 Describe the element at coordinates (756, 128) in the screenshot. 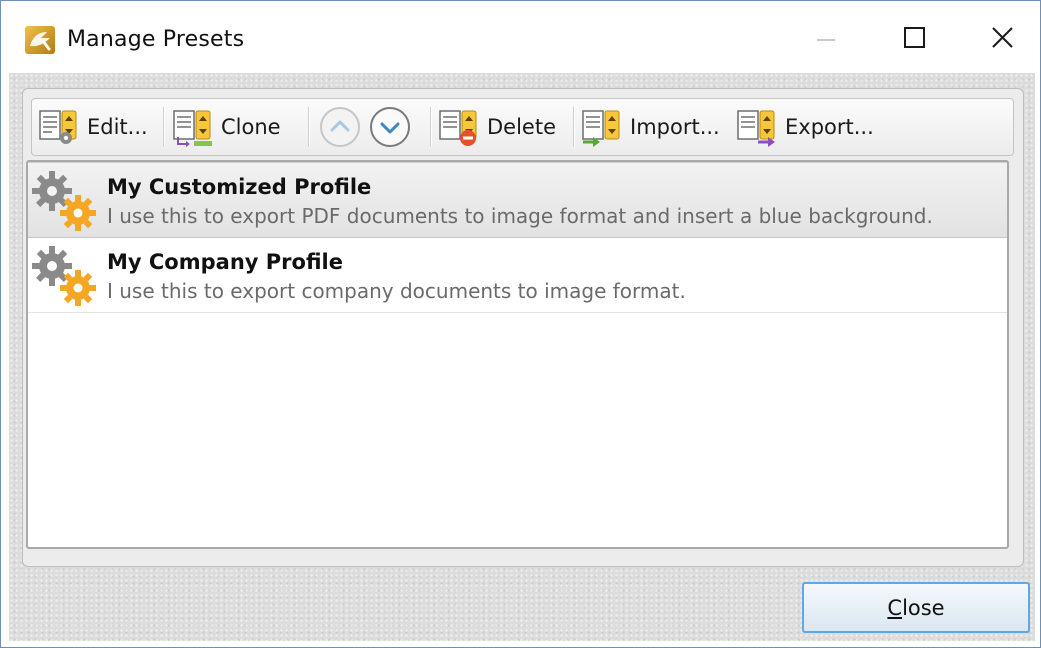

I see `export-preset-icon` at that location.